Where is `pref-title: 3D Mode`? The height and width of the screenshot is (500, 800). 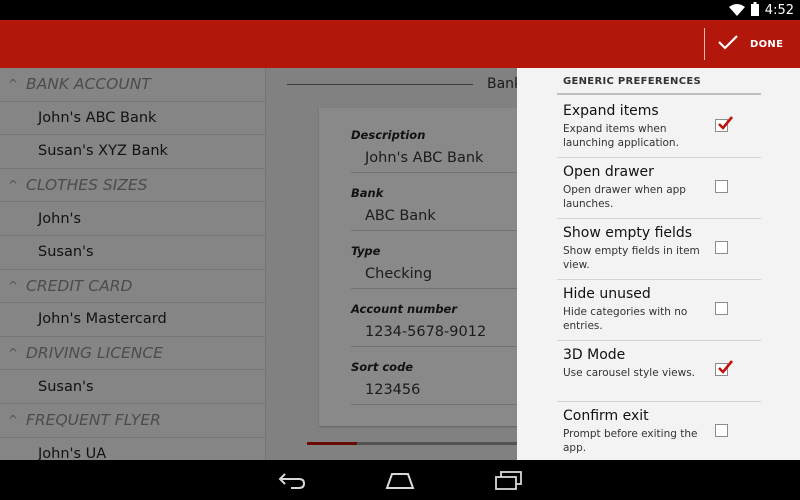 pref-title: 3D Mode is located at coordinates (594, 355).